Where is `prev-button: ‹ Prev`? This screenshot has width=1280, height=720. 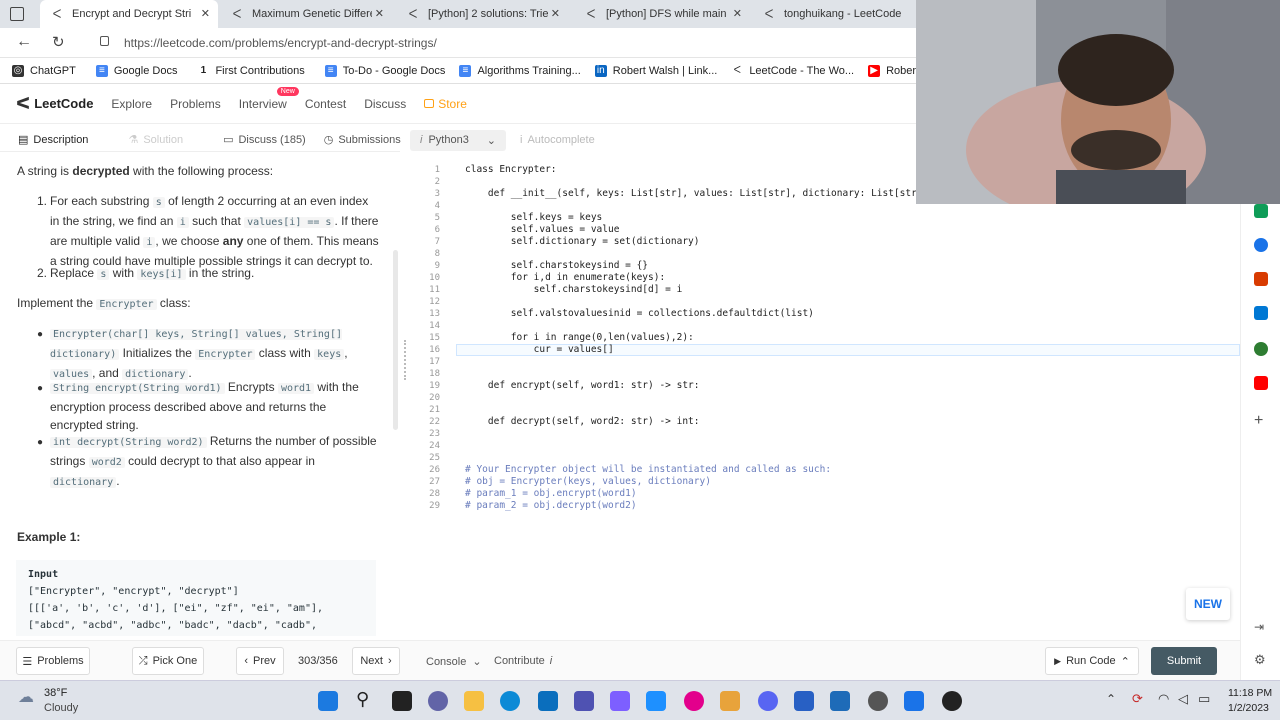
prev-button: ‹ Prev is located at coordinates (260, 661).